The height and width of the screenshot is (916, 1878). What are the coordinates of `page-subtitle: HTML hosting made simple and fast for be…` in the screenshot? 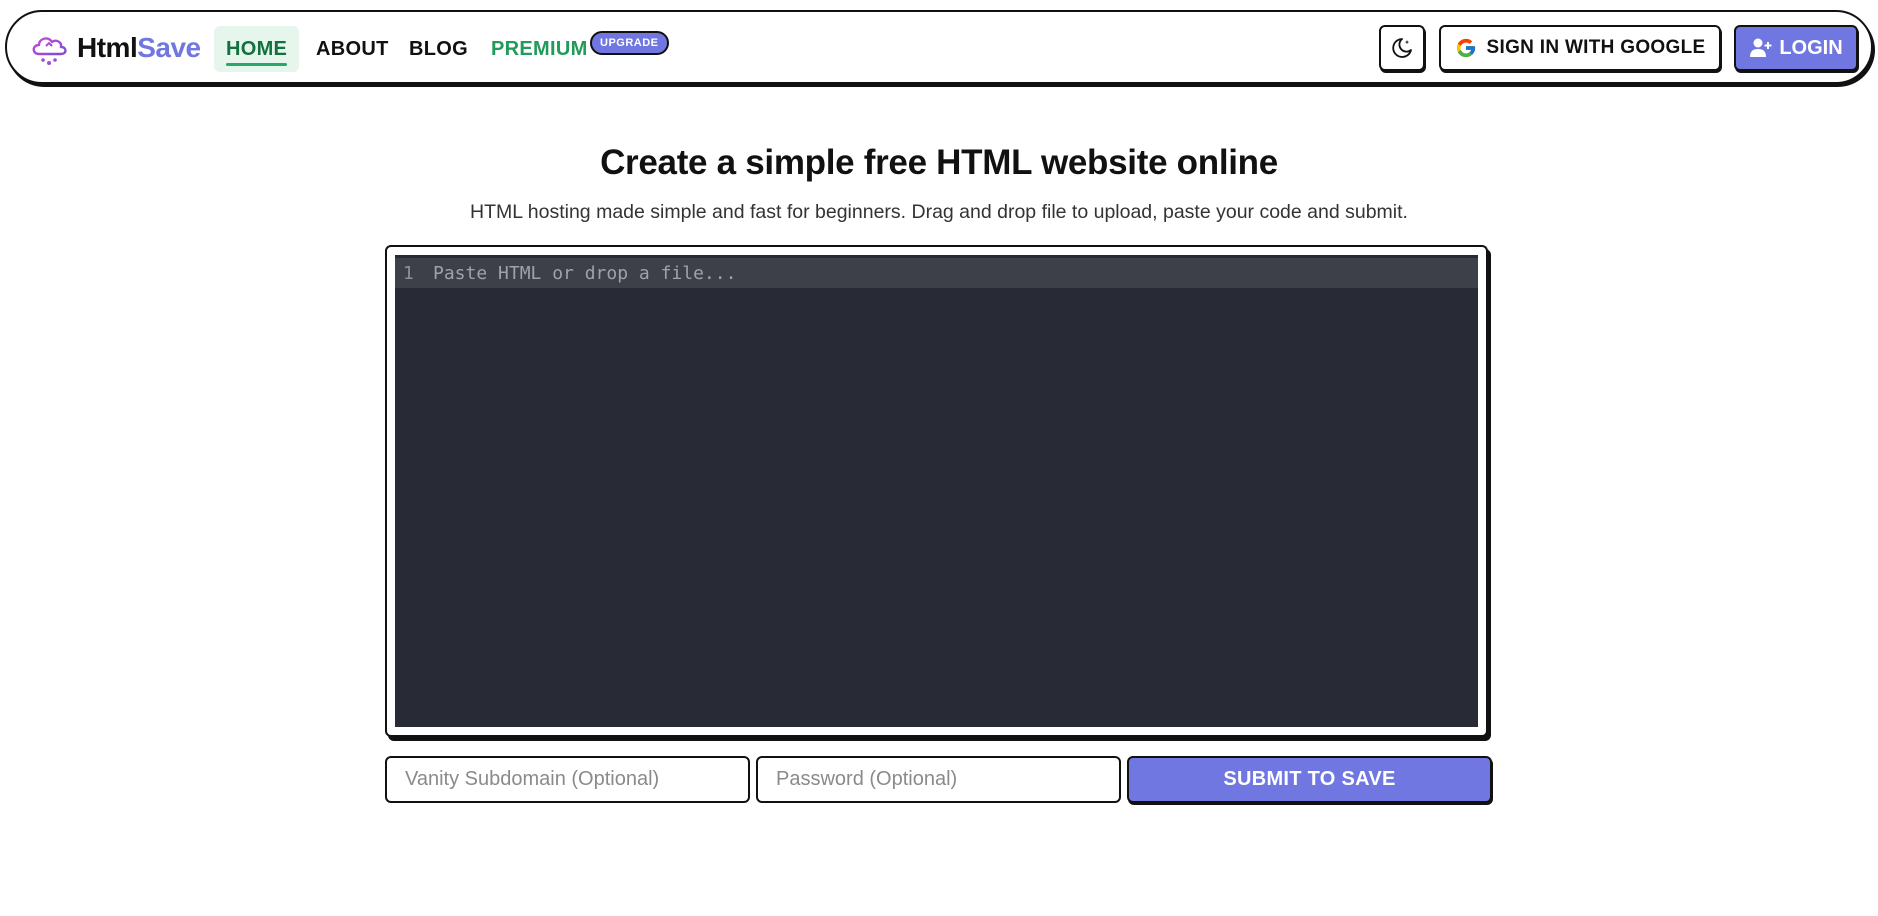 It's located at (939, 212).